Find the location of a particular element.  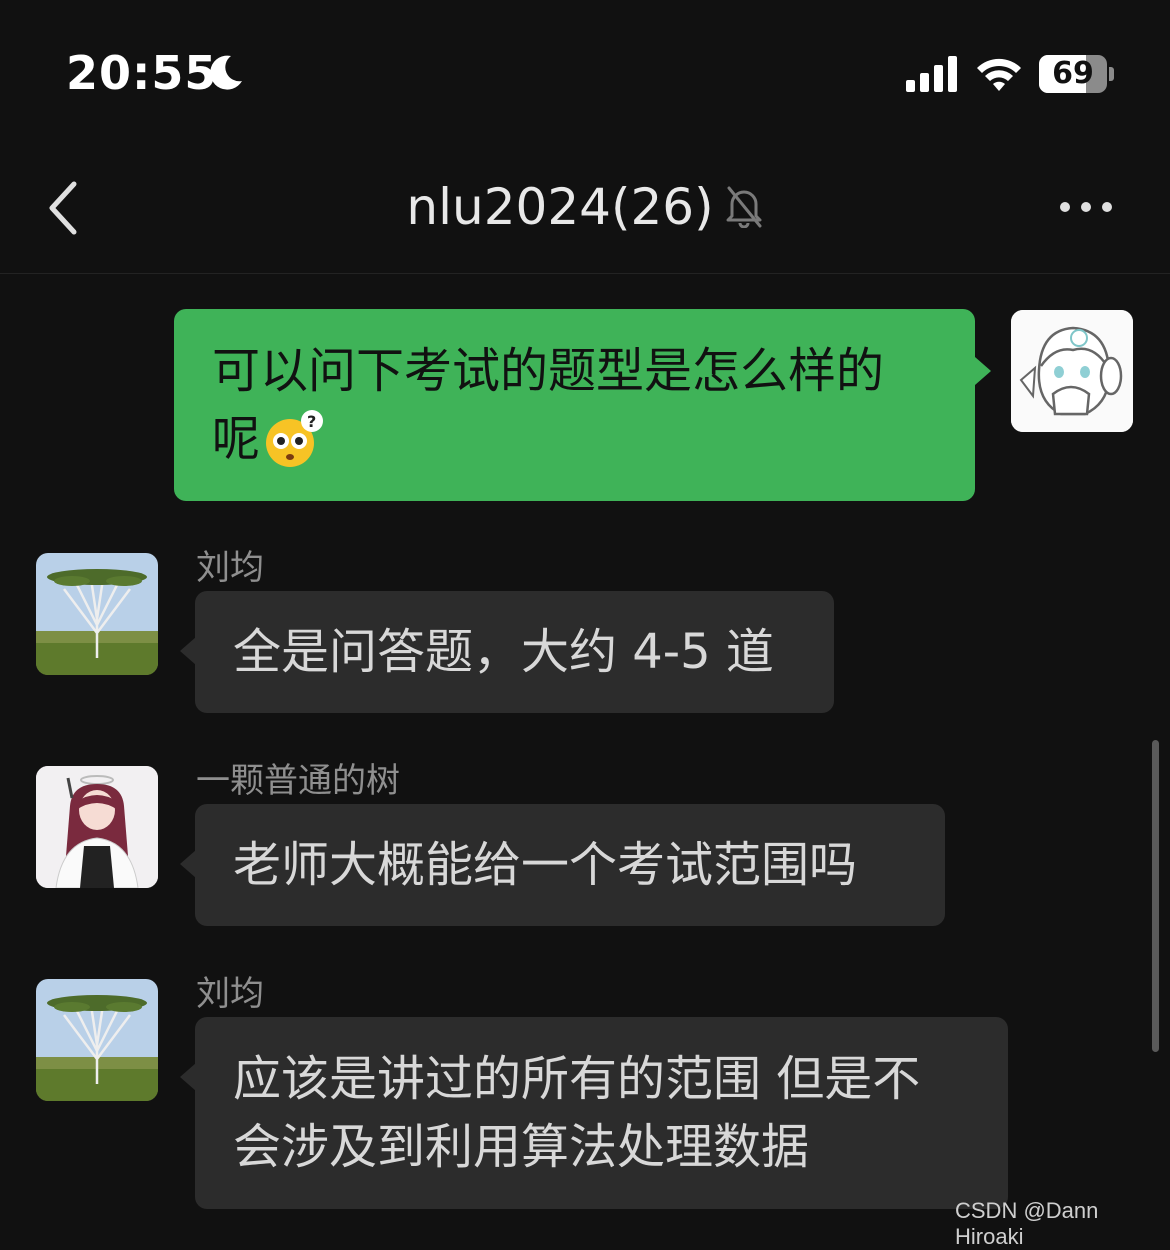

chat-title-area: nlu2024(26) is located at coordinates (585, 207).